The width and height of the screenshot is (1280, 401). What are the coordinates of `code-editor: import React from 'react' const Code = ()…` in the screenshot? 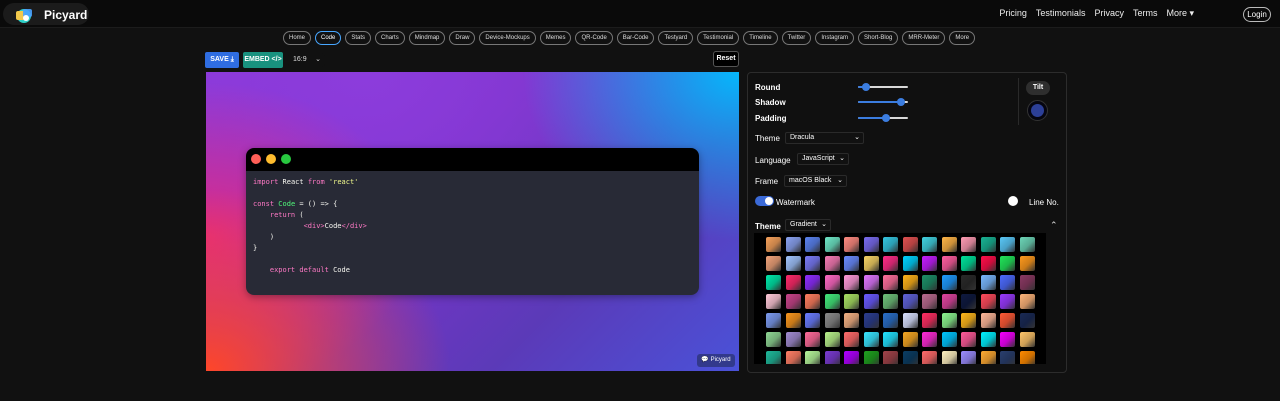 It's located at (472, 233).